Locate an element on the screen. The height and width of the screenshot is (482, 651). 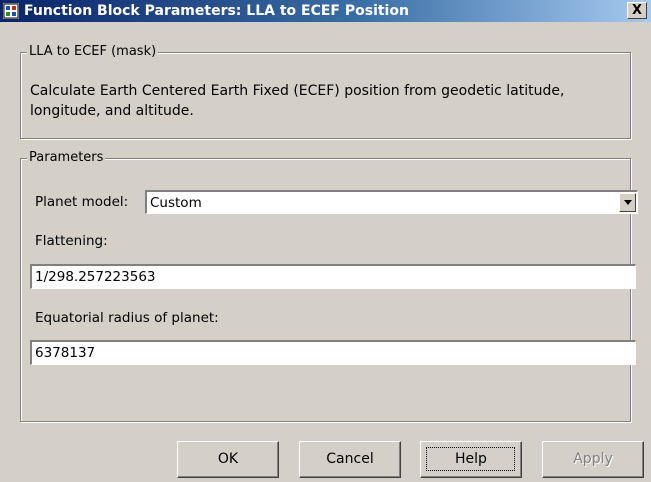
help-button-label: Help is located at coordinates (471, 459).